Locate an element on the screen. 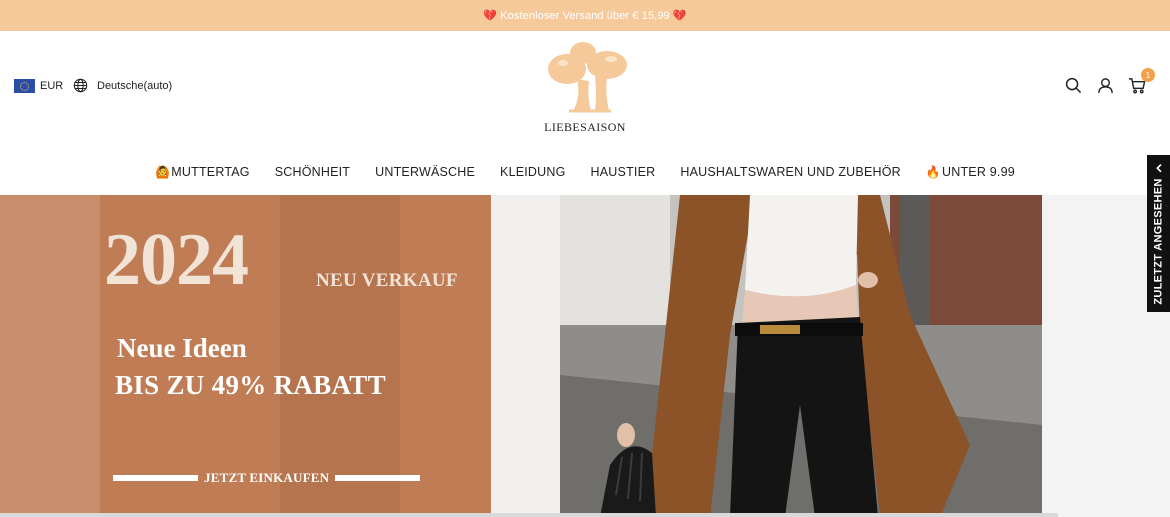 This screenshot has width=1170, height=517. nav-label: KLEIDUNG is located at coordinates (533, 172).